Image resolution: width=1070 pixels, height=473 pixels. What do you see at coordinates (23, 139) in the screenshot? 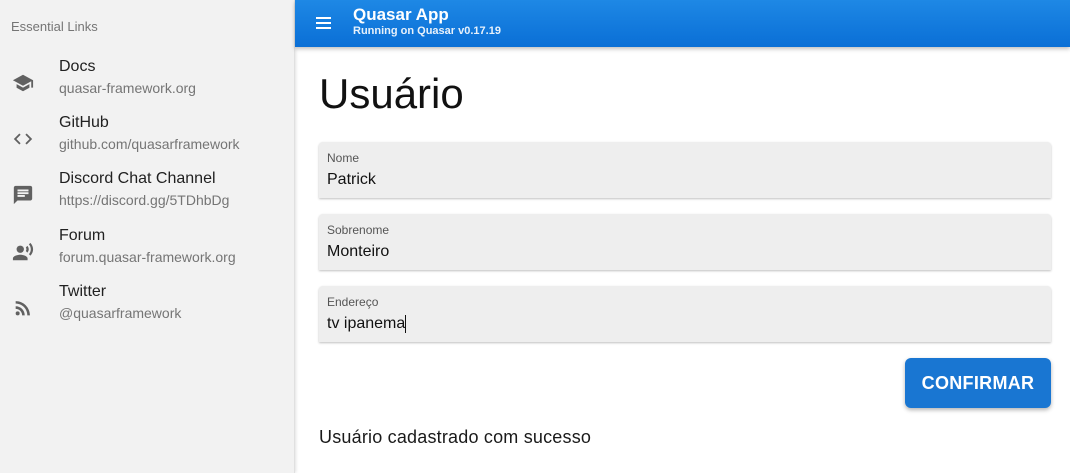
I see `code-icon` at bounding box center [23, 139].